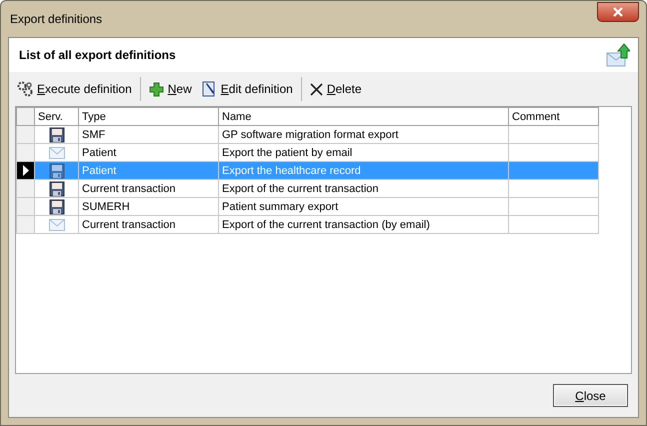 The height and width of the screenshot is (426, 647). I want to click on table-row: SUMERH Patient summary export, so click(307, 207).